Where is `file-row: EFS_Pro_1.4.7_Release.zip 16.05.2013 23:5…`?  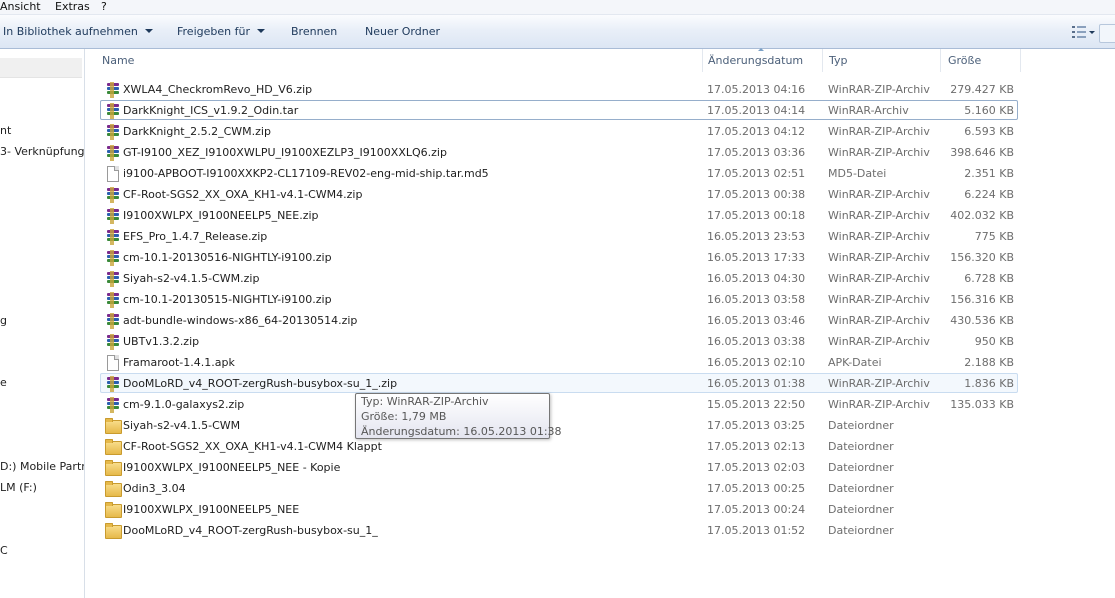 file-row: EFS_Pro_1.4.7_Release.zip 16.05.2013 23:5… is located at coordinates (559, 236).